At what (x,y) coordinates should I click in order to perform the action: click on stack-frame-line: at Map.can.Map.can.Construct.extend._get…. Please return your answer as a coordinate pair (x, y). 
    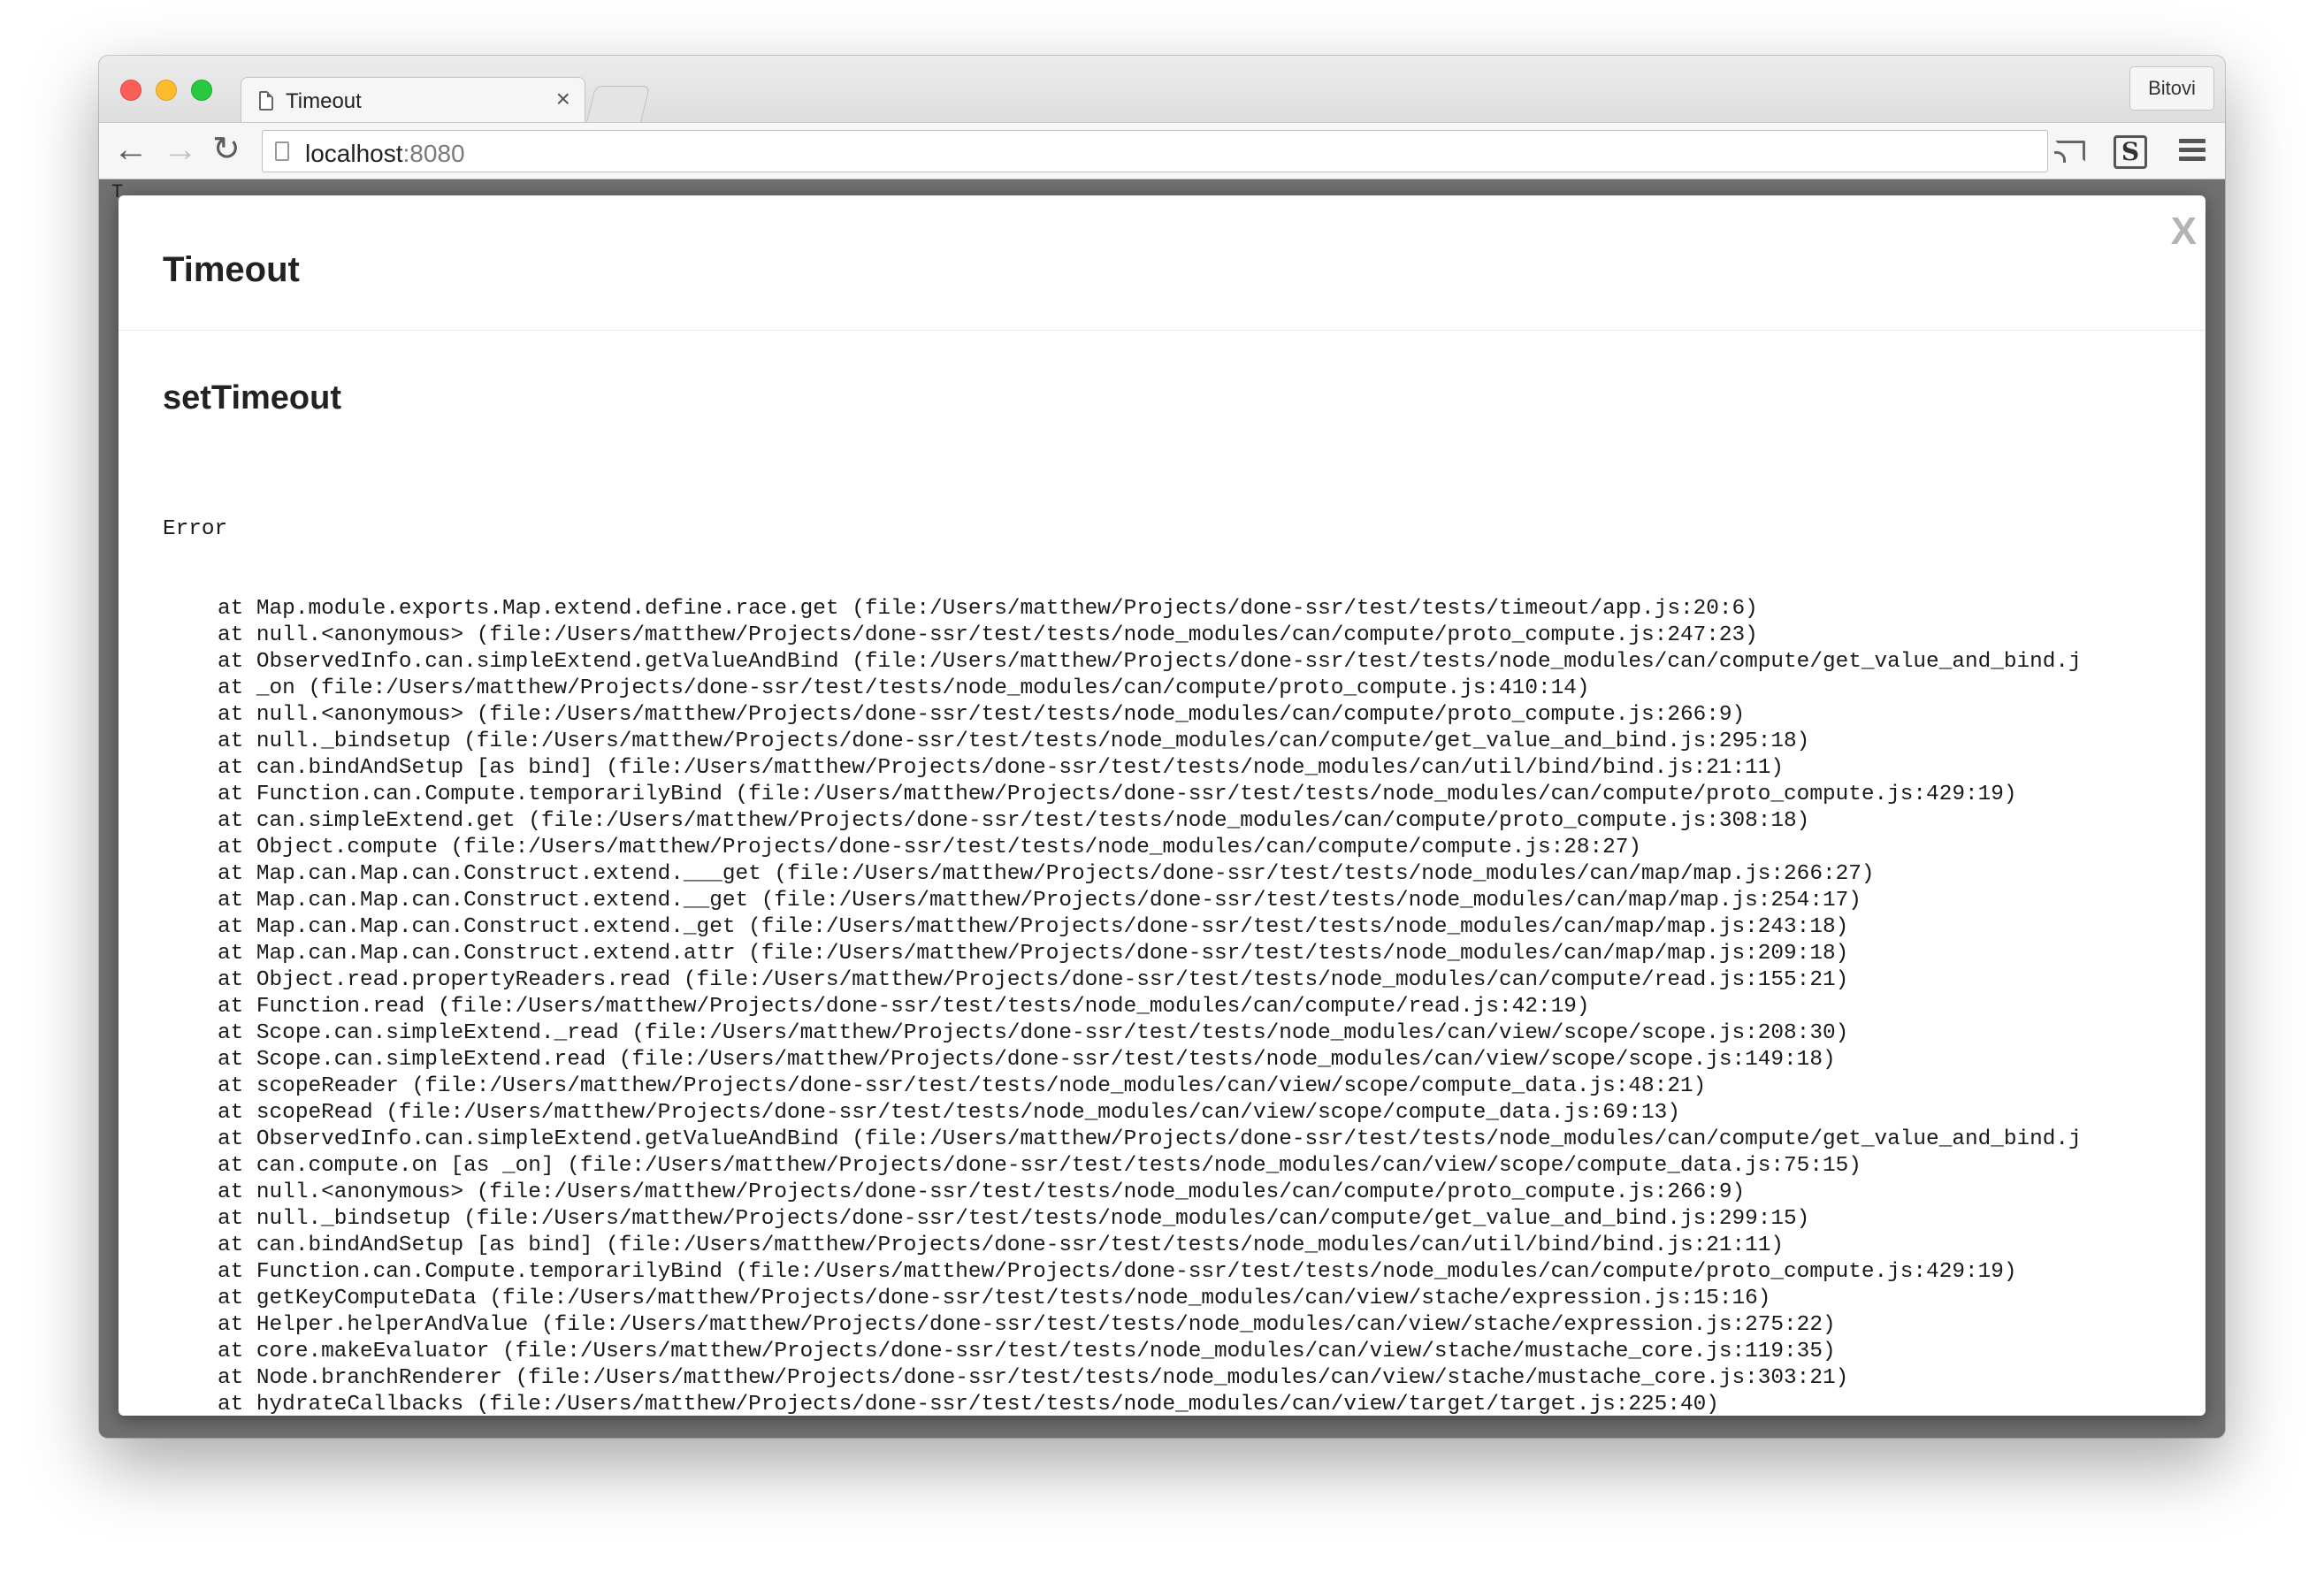
    Looking at the image, I should click on (1033, 927).